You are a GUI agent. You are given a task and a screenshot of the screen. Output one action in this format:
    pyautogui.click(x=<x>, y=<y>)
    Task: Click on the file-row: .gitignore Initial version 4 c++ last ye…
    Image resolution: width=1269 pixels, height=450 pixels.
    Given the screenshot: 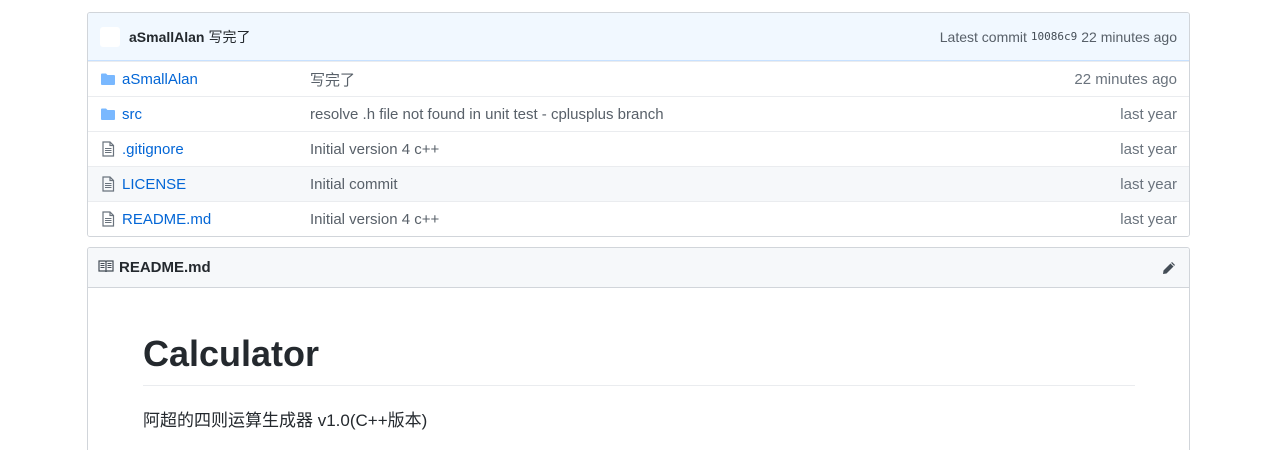 What is the action you would take?
    pyautogui.click(x=638, y=148)
    